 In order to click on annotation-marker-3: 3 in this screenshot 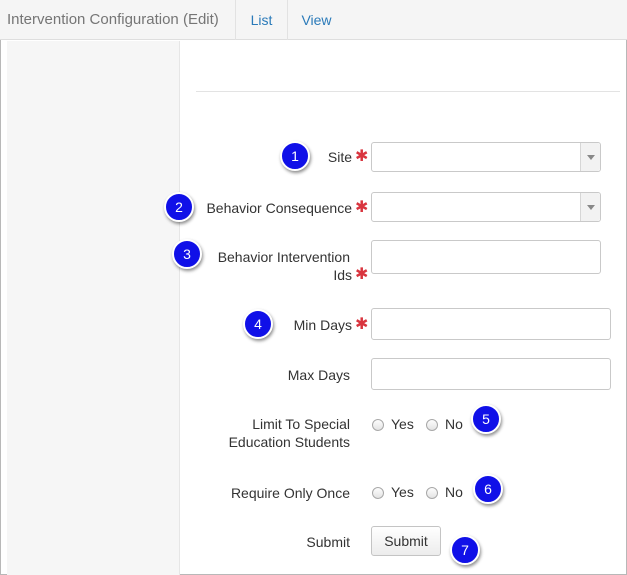, I will do `click(187, 254)`.